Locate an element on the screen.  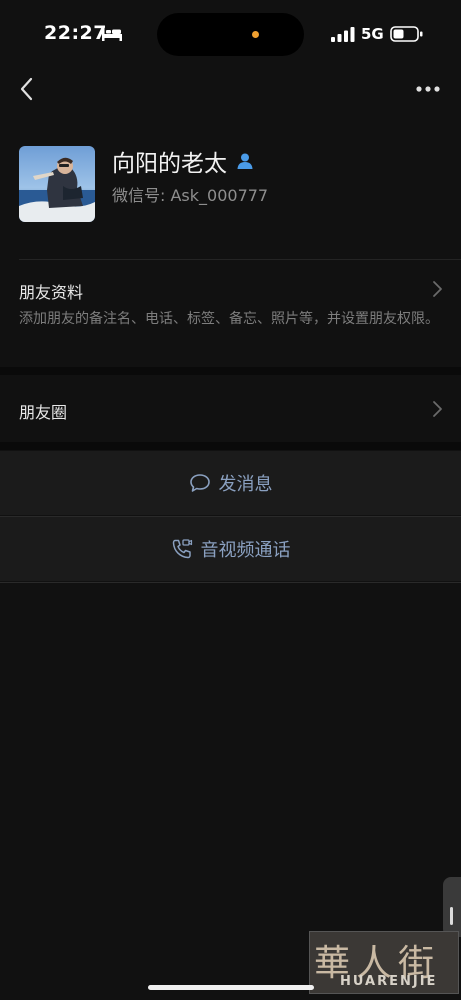
send-message-label: 发消息 is located at coordinates (245, 484).